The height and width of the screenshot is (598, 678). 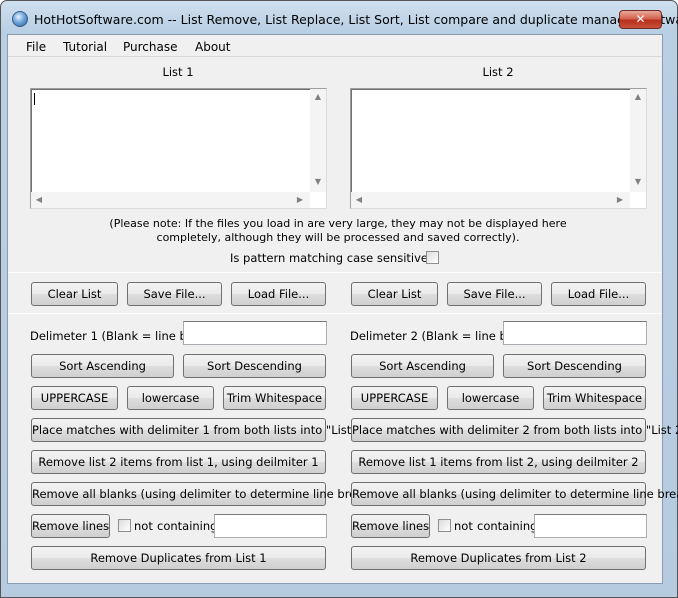 I want to click on list2-vertical-scrollbar: ▲ ▼, so click(x=638, y=140).